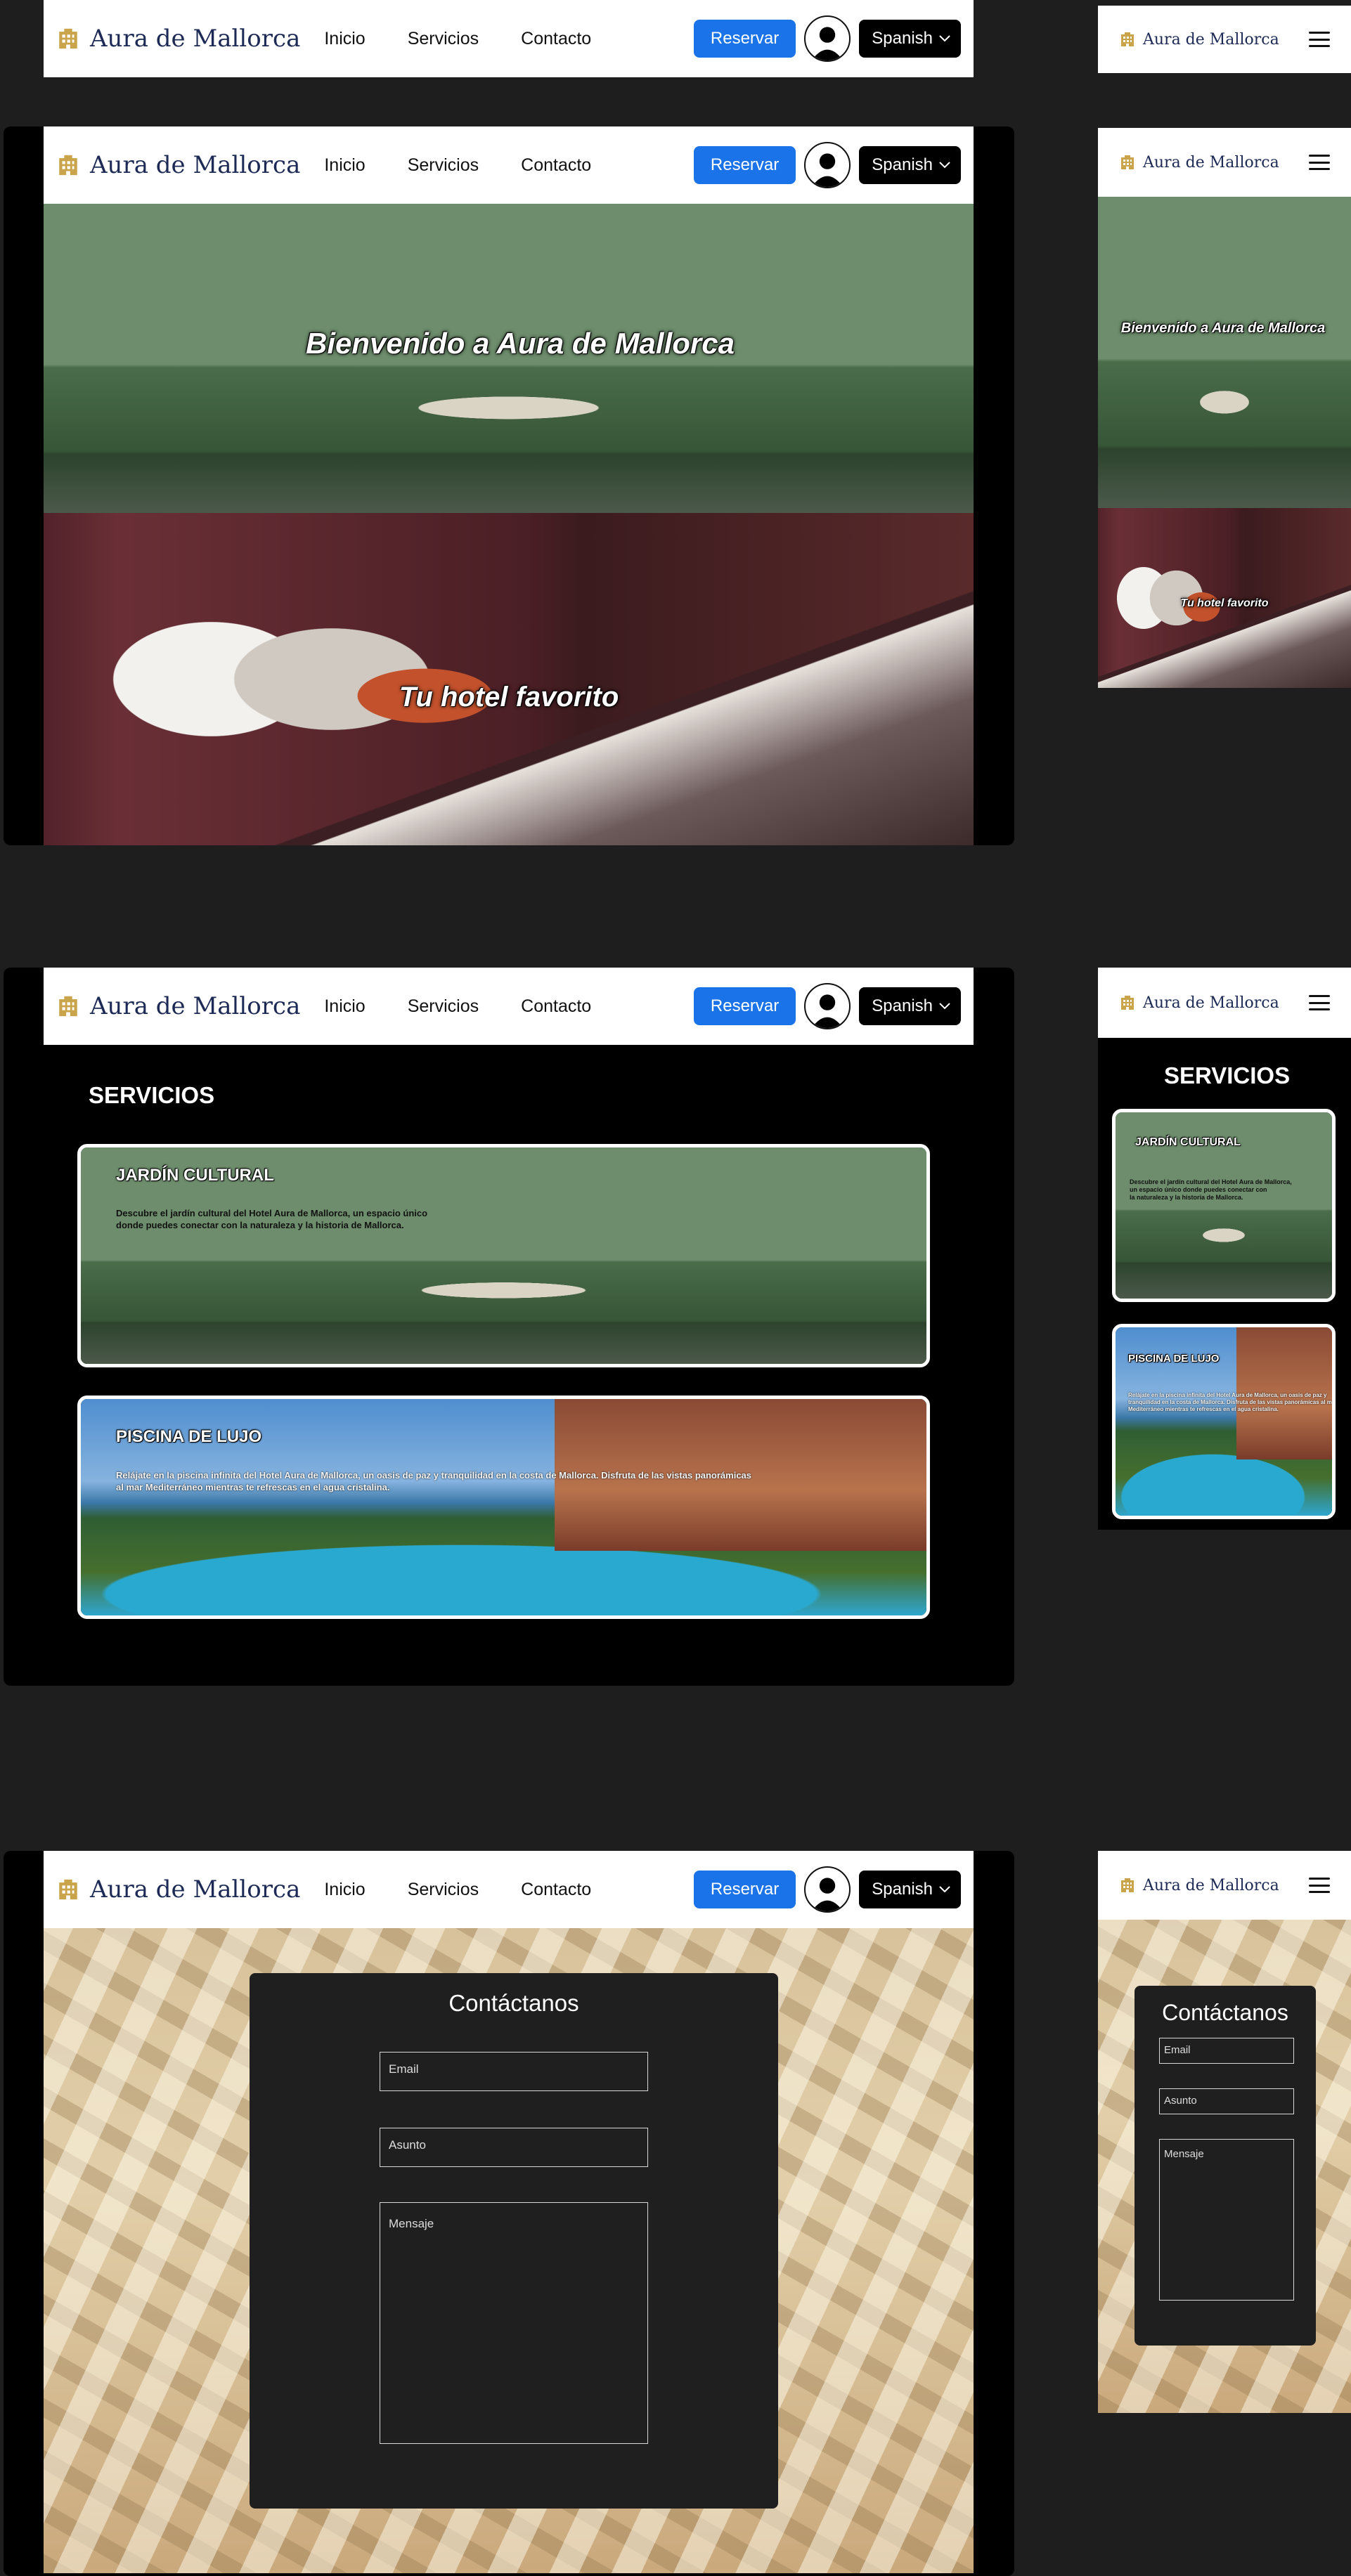 Image resolution: width=1351 pixels, height=2576 pixels. What do you see at coordinates (1188, 1142) in the screenshot?
I see `mobile-service-garden-title: JARDÍN CULTURAL` at bounding box center [1188, 1142].